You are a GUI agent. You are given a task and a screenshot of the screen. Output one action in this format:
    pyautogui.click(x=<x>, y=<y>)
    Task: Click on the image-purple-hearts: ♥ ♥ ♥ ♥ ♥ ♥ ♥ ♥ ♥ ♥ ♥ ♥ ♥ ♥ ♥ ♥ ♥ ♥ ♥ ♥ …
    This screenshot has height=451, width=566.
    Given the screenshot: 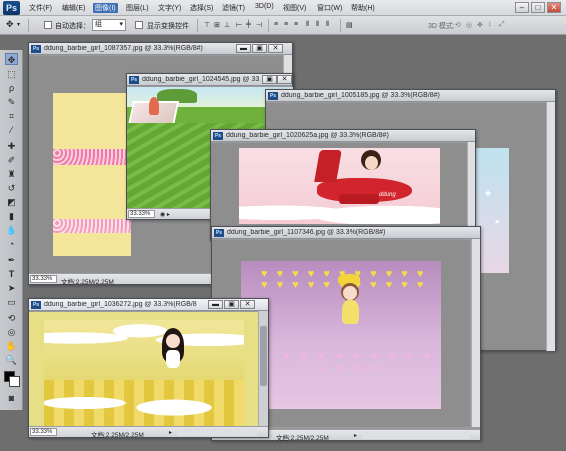 What is the action you would take?
    pyautogui.click(x=341, y=335)
    